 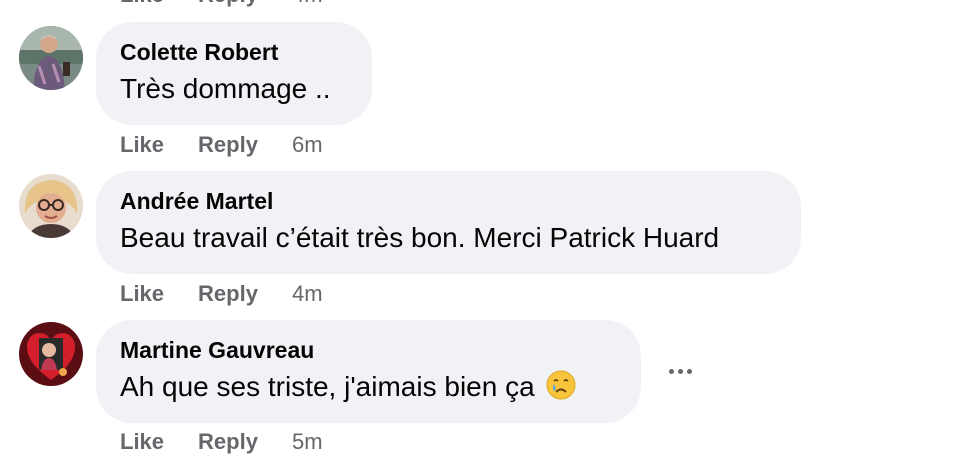 I want to click on comment-author: Martine Gauvreau, so click(x=368, y=350).